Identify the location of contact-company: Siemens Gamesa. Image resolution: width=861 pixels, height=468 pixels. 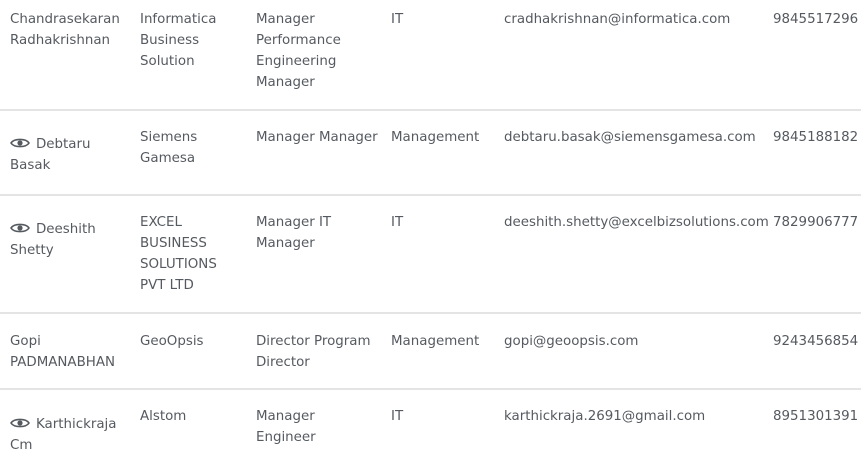
(169, 148).